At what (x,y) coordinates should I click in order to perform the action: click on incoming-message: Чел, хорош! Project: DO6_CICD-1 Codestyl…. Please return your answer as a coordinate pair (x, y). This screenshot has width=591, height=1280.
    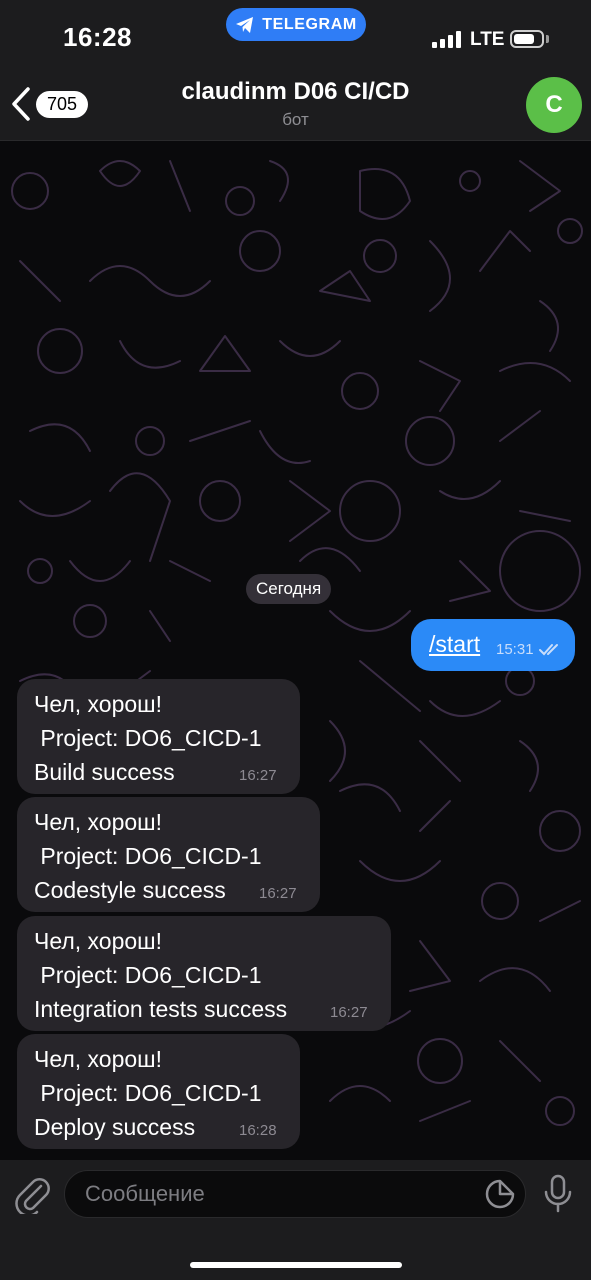
    Looking at the image, I should click on (168, 854).